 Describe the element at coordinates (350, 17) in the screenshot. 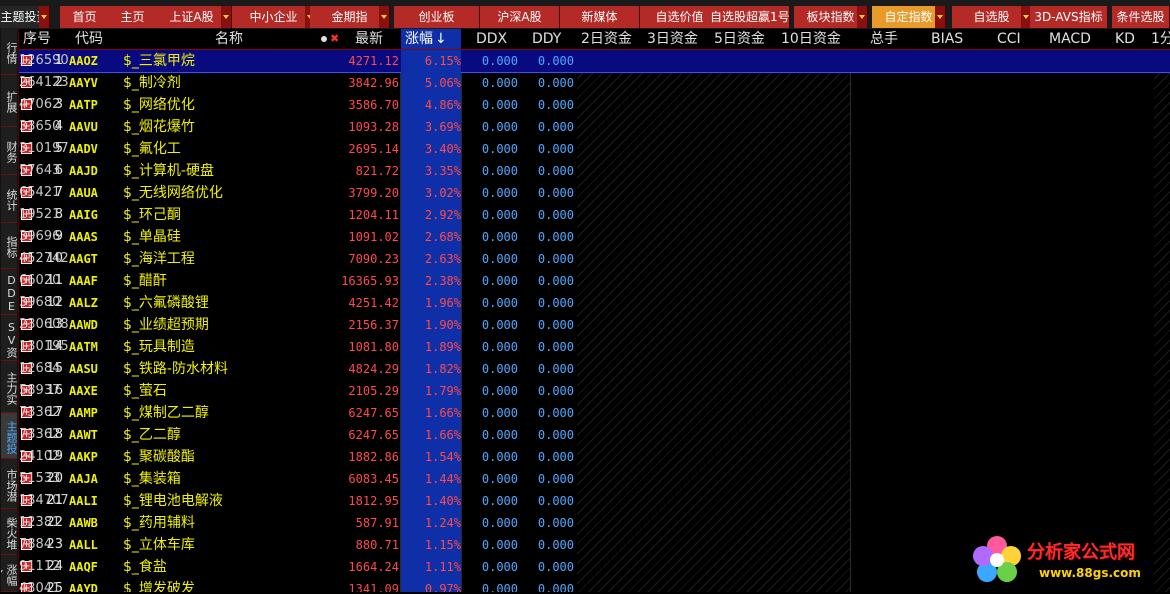

I see `tab-5: 金期指` at that location.